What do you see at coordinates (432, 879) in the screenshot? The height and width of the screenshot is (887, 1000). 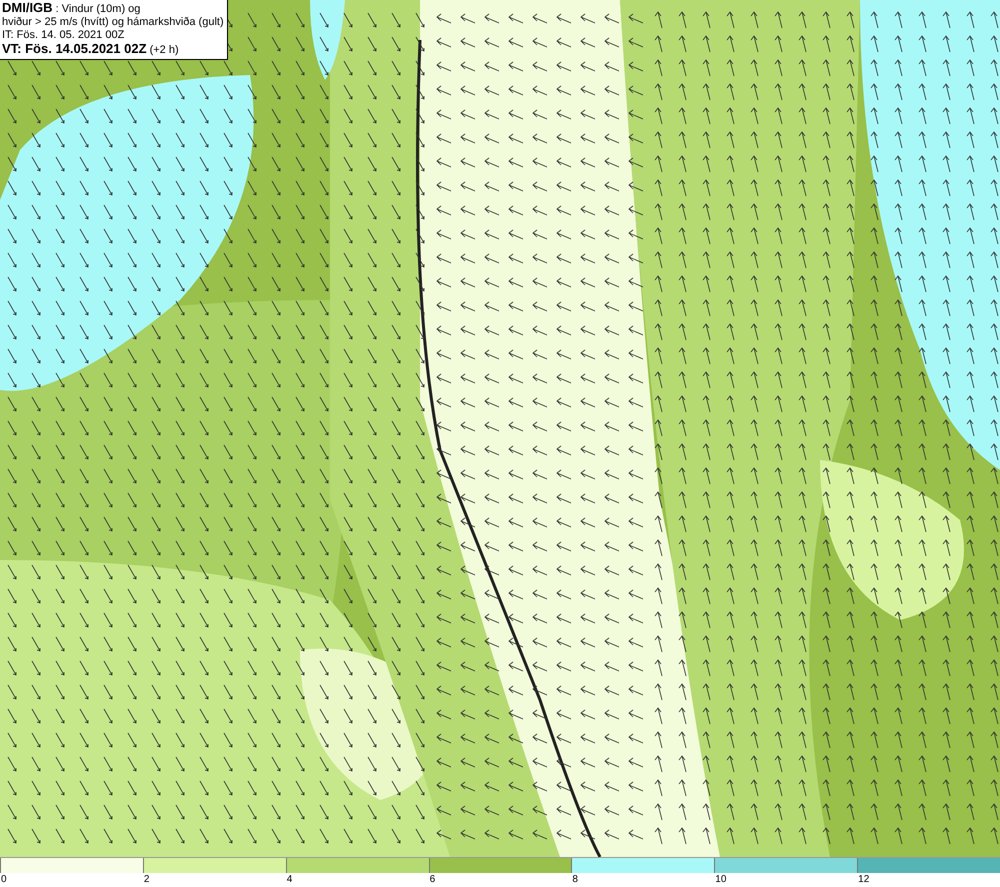 I see `legend-label: 6` at bounding box center [432, 879].